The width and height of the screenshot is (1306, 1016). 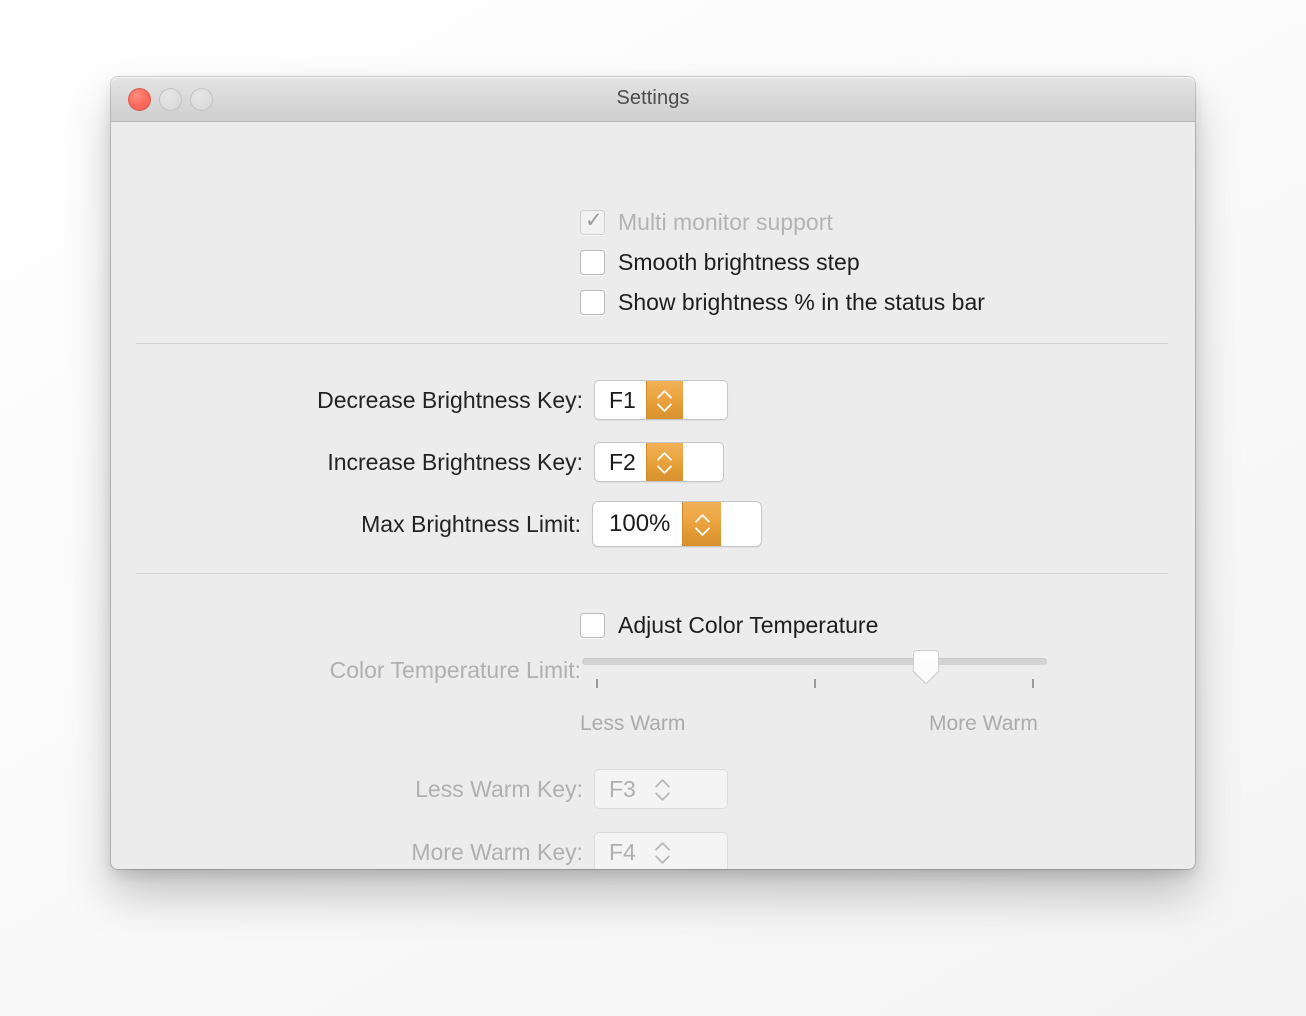 I want to click on stepper-arrows-less-warm-key, so click(x=663, y=789).